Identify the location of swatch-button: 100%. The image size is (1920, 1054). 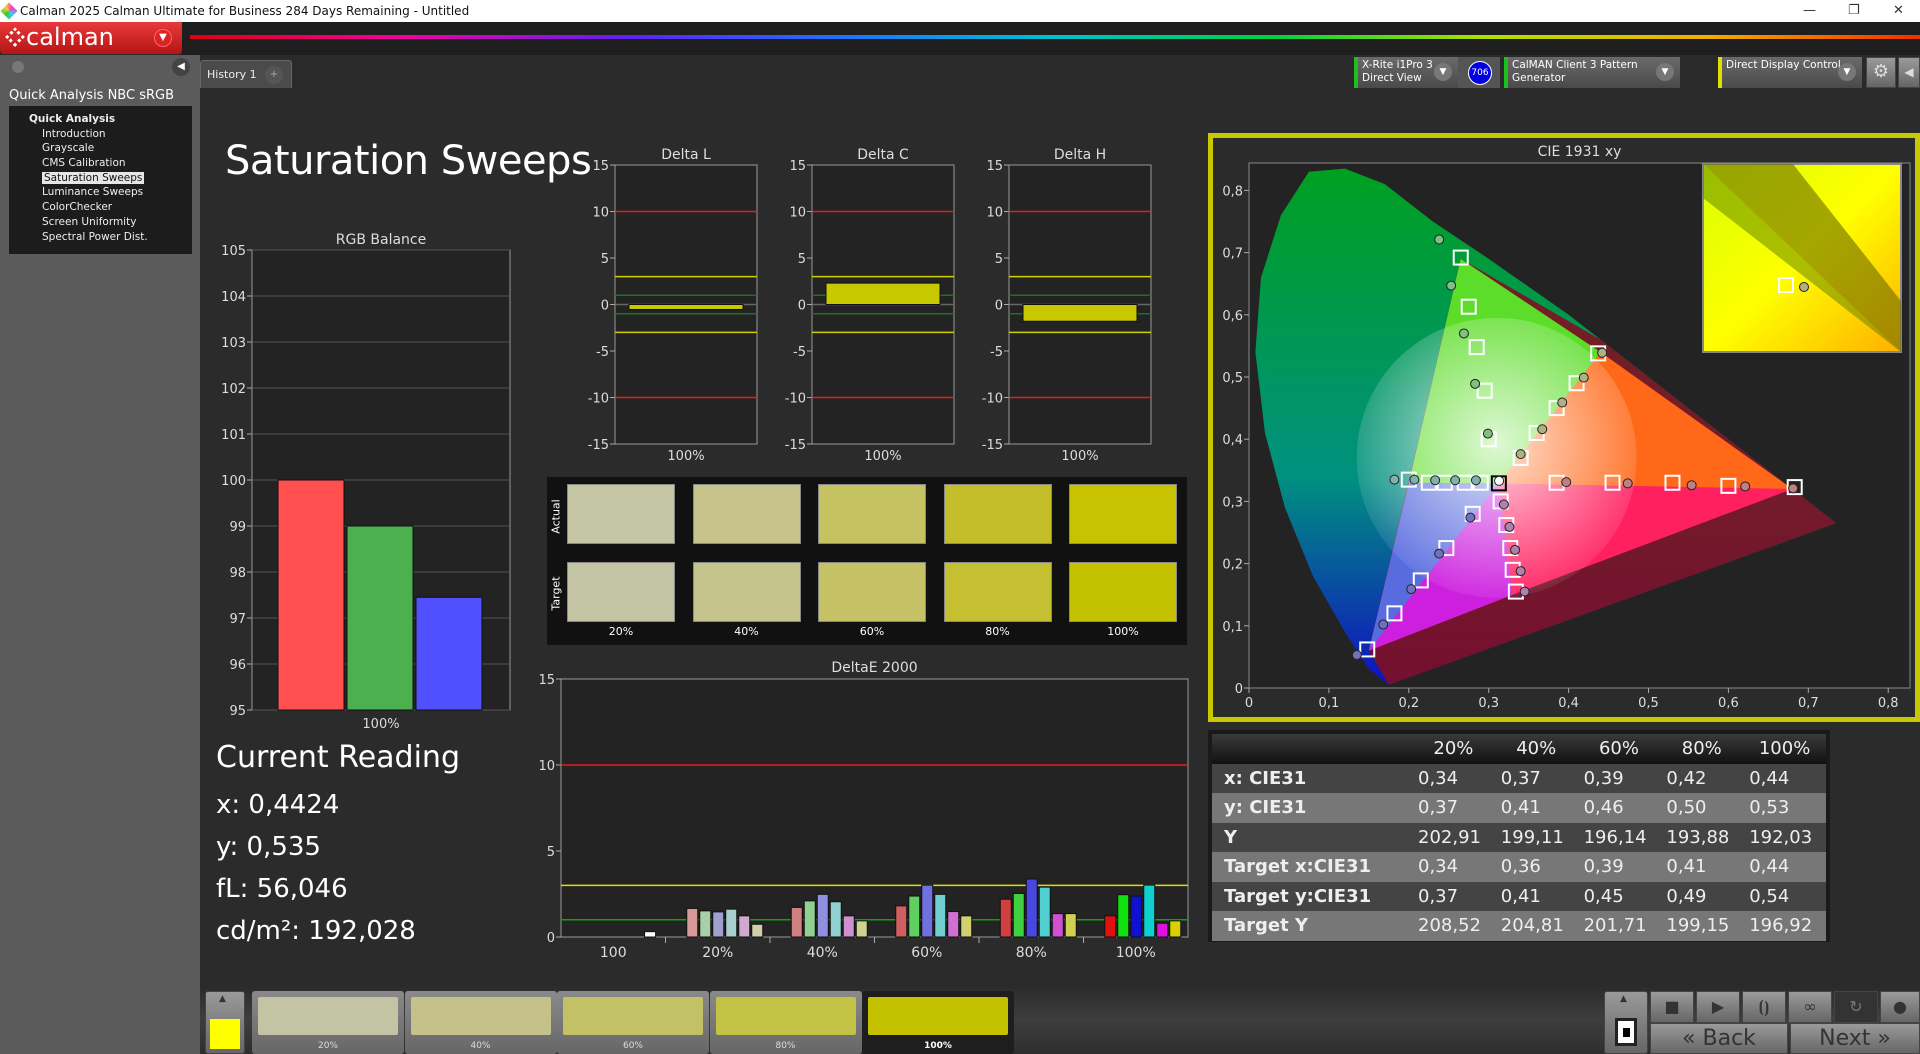
(938, 1022).